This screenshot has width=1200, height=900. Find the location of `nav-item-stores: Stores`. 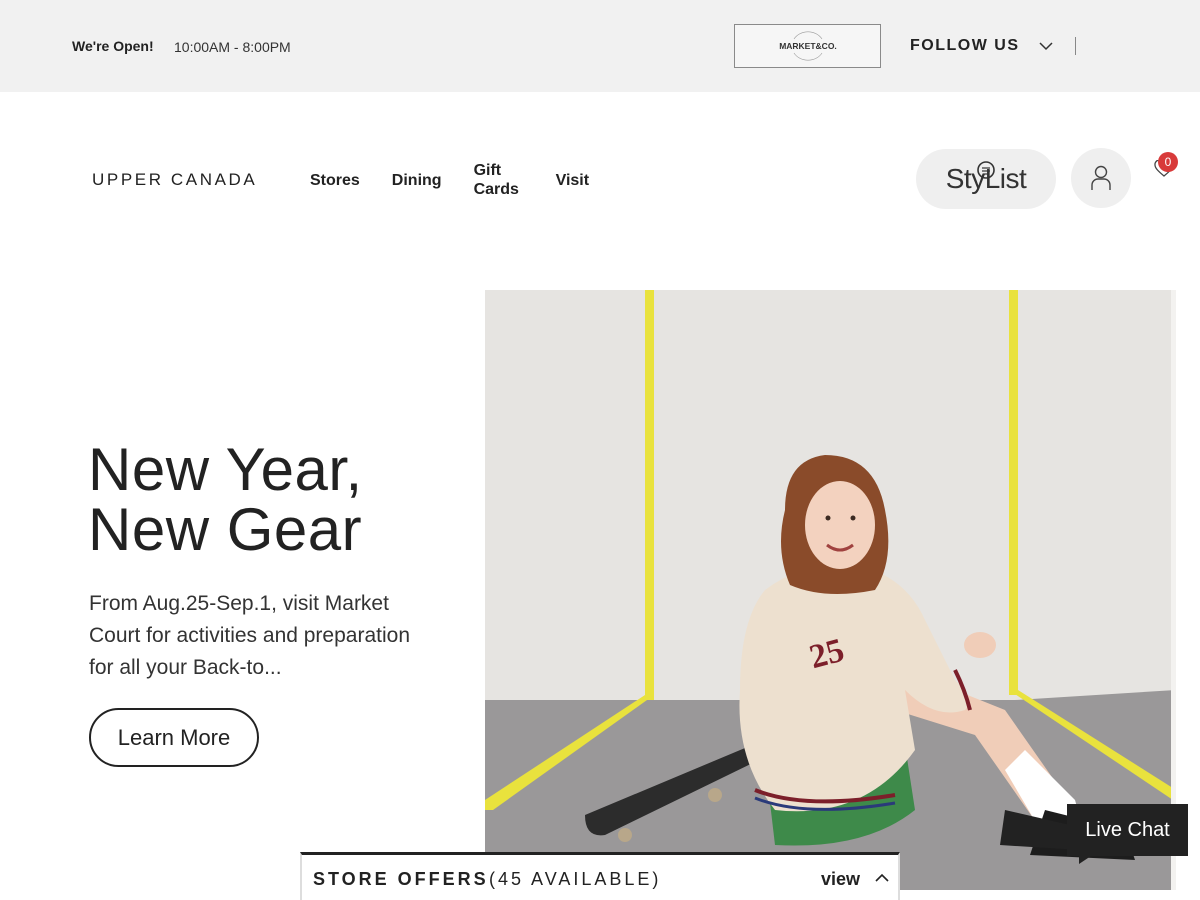

nav-item-stores: Stores is located at coordinates (335, 180).